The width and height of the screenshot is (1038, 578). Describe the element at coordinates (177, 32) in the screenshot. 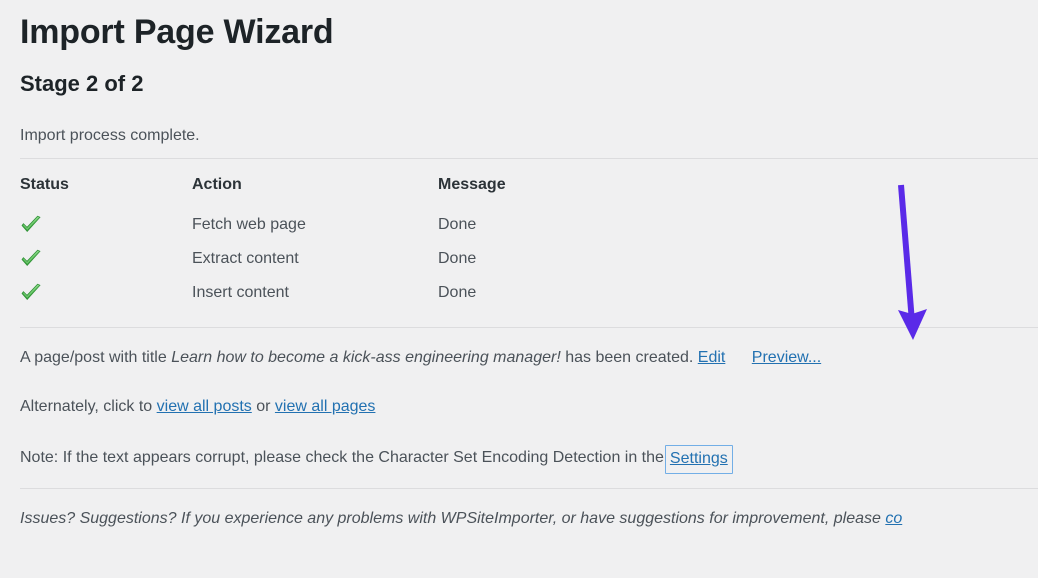

I see `page-title: Import Page Wizard` at that location.